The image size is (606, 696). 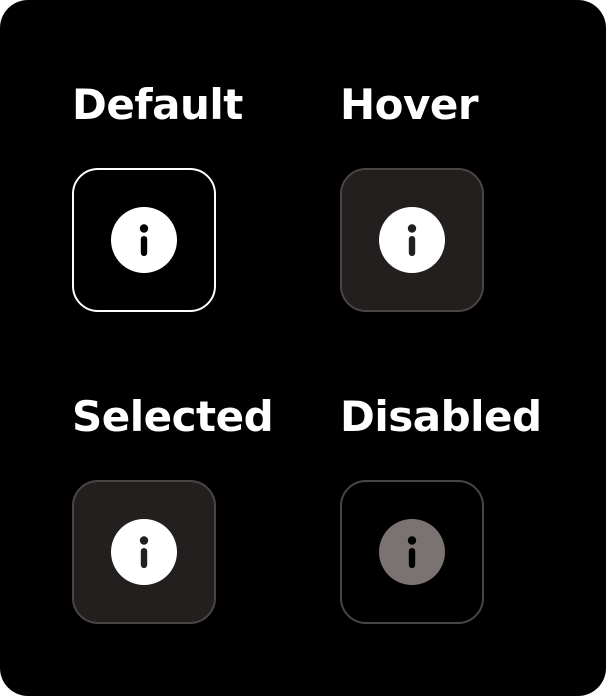 I want to click on disabled-state-label: Disabled, so click(x=441, y=416).